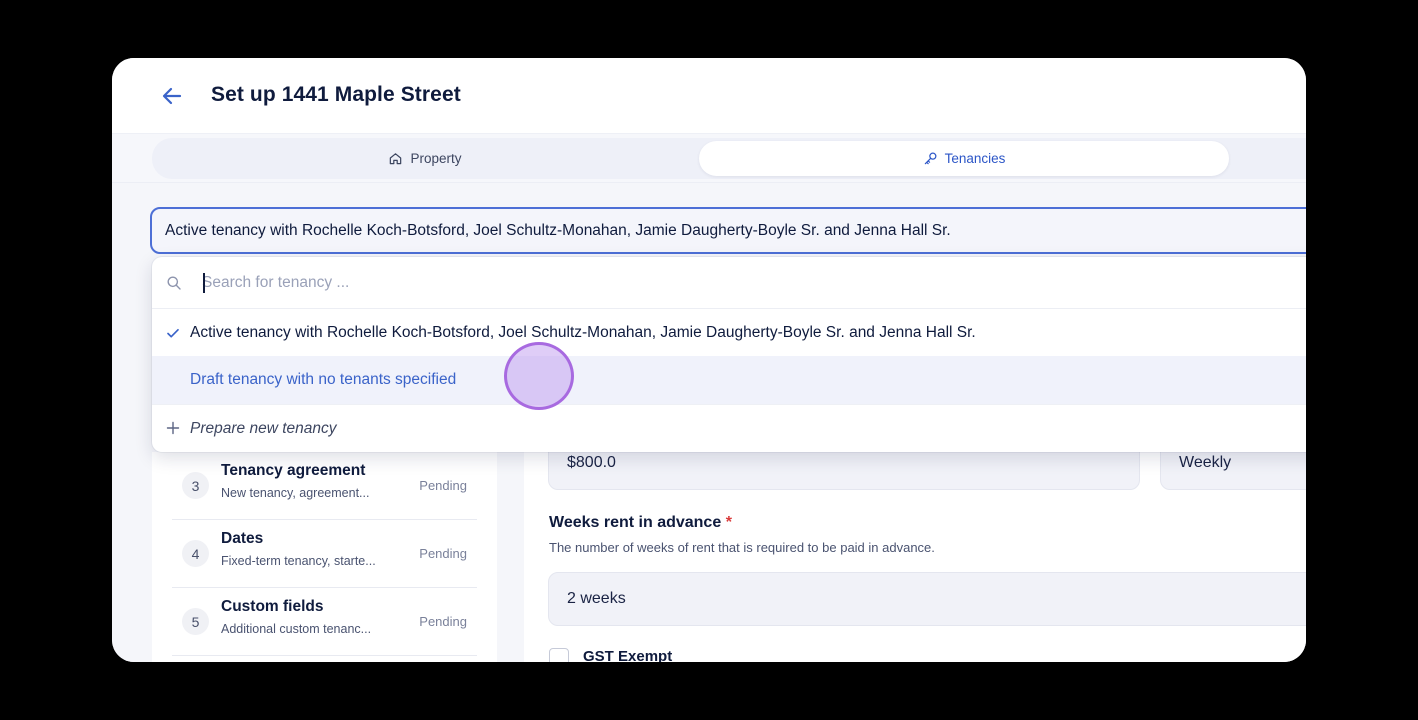 Image resolution: width=1418 pixels, height=720 pixels. Describe the element at coordinates (559, 655) in the screenshot. I see `gst-exempt-checkbox` at that location.